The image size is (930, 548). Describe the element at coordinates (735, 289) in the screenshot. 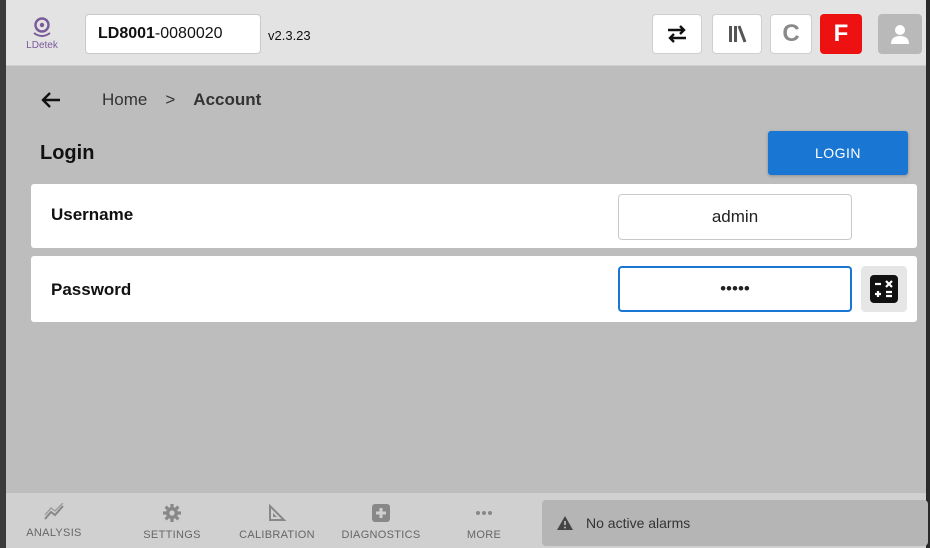

I see `password-field` at that location.